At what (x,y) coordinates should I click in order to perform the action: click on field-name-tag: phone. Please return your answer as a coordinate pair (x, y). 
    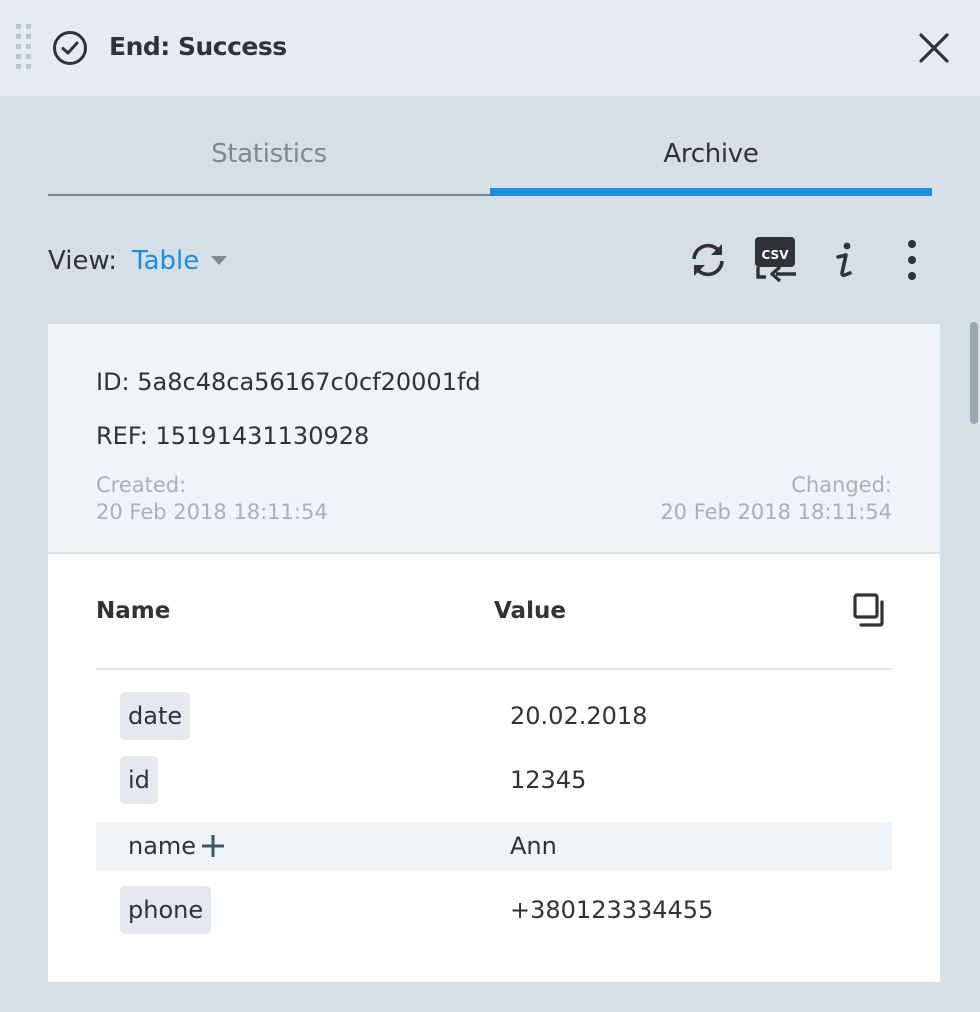
    Looking at the image, I should click on (166, 910).